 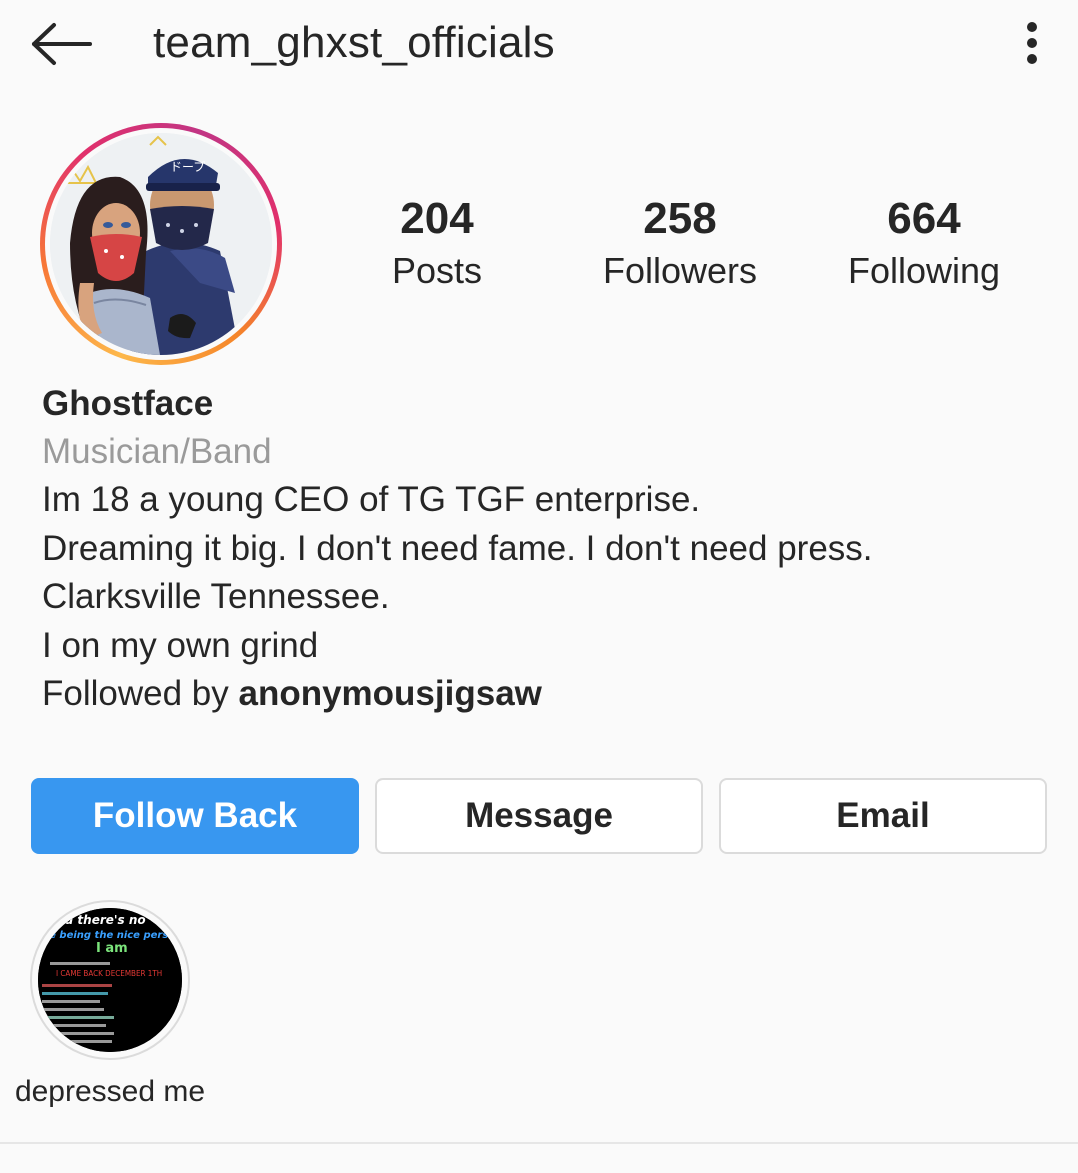 I want to click on posts-label: Posts, so click(x=437, y=270).